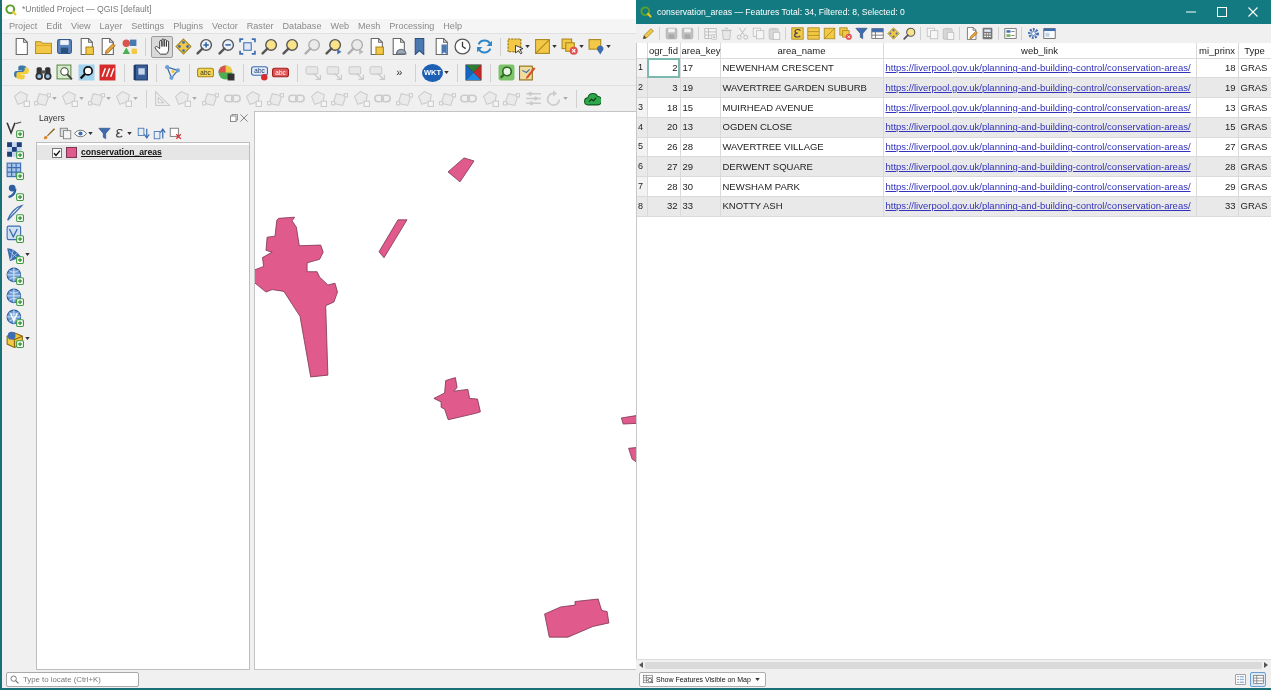  I want to click on window-icon, so click(1049, 33).